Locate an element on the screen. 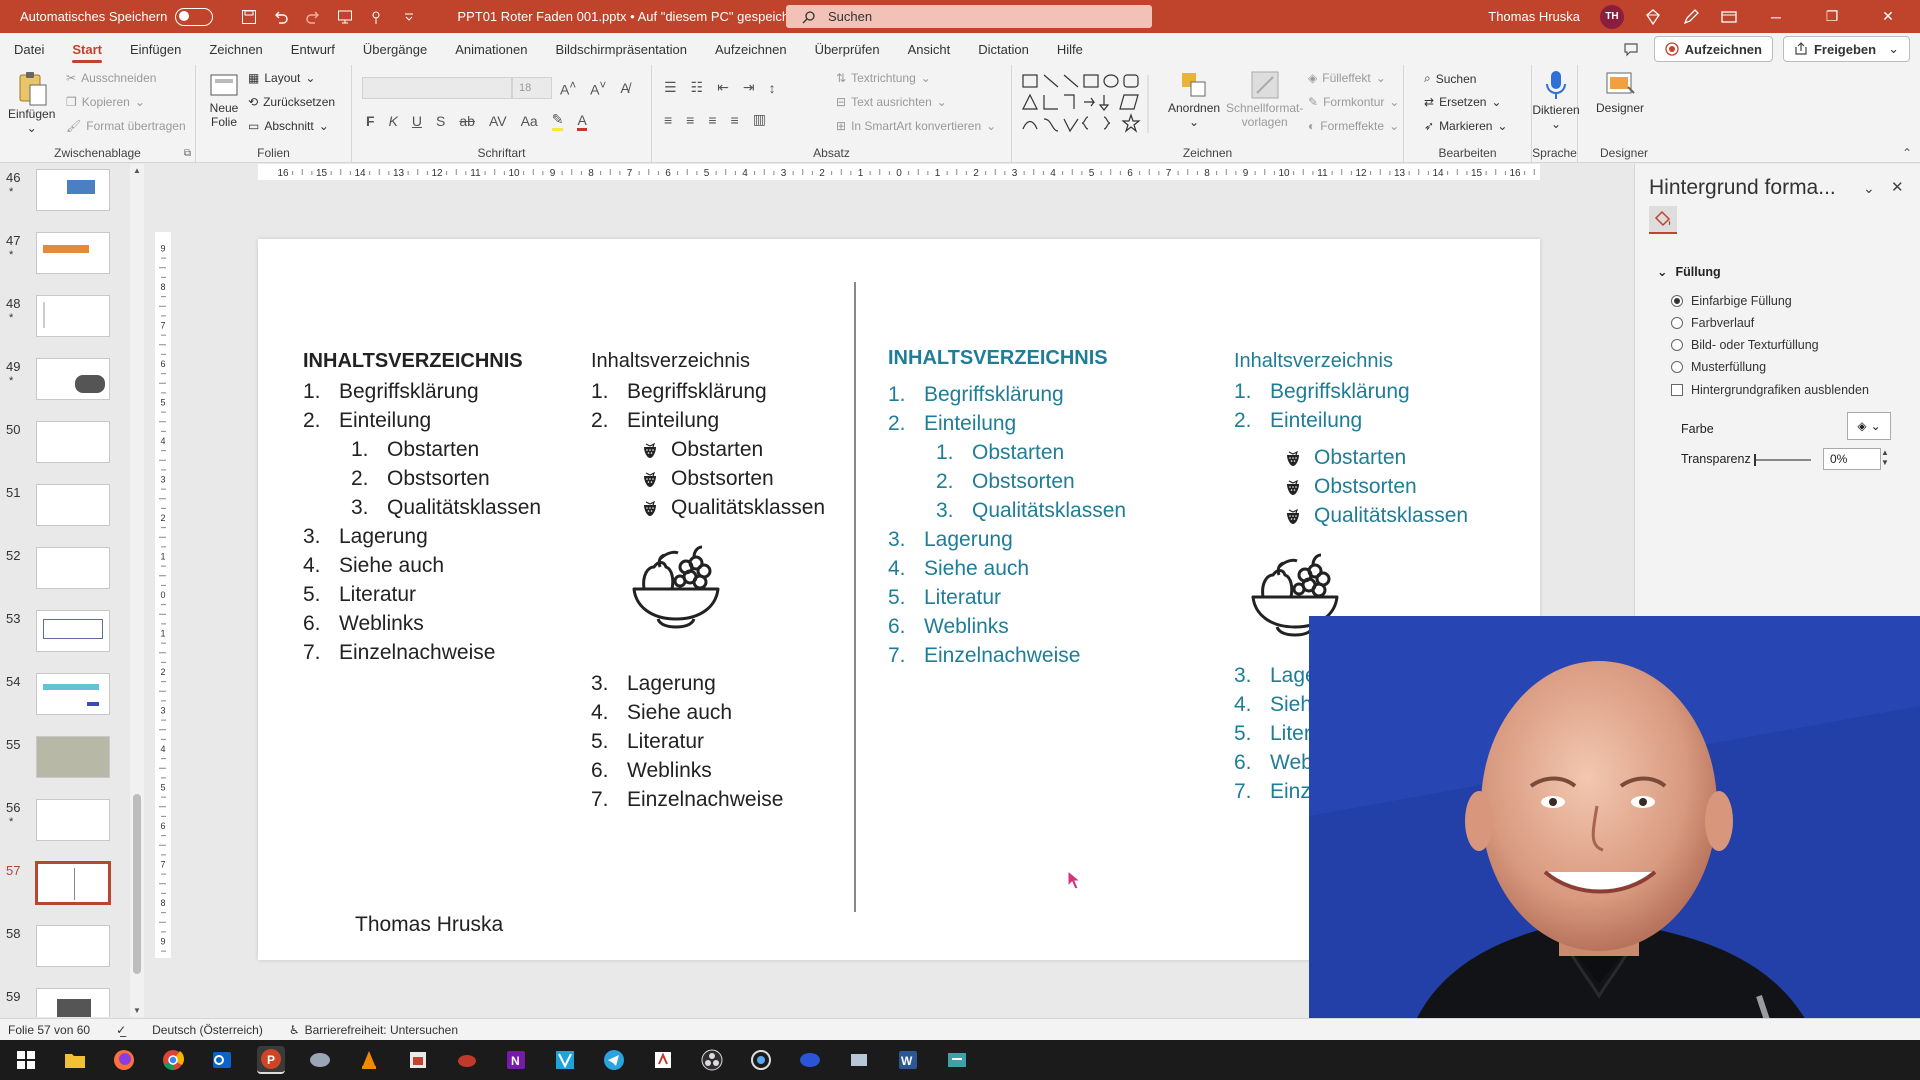 The image size is (1920, 1080). char-spacing-icon: AV is located at coordinates (498, 121).